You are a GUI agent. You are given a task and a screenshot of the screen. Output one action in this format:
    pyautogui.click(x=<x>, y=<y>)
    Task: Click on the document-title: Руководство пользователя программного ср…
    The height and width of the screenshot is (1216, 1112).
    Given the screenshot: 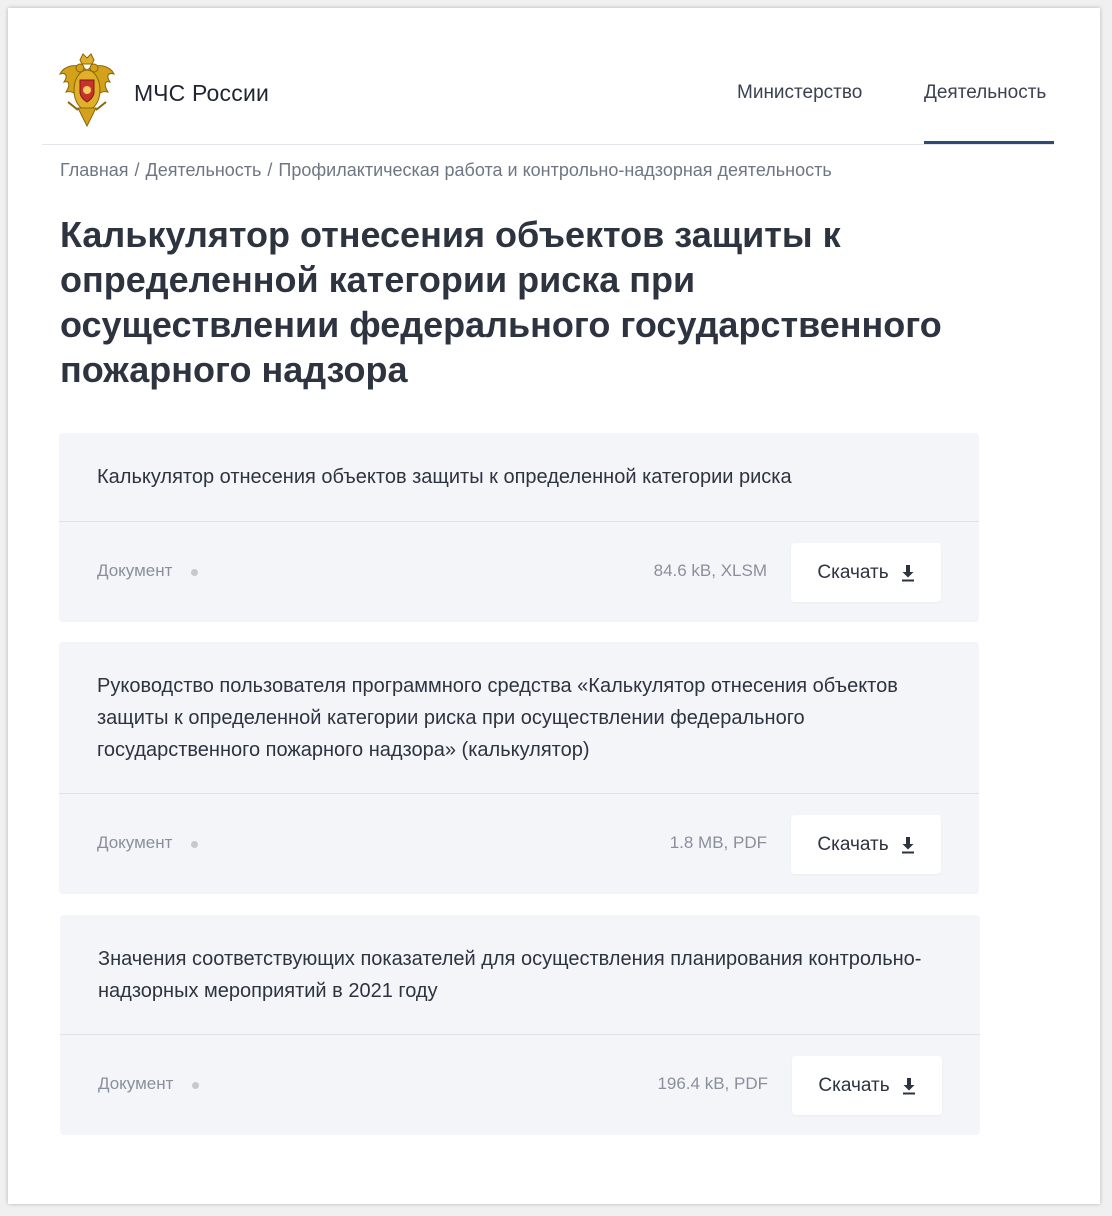 What is the action you would take?
    pyautogui.click(x=519, y=718)
    